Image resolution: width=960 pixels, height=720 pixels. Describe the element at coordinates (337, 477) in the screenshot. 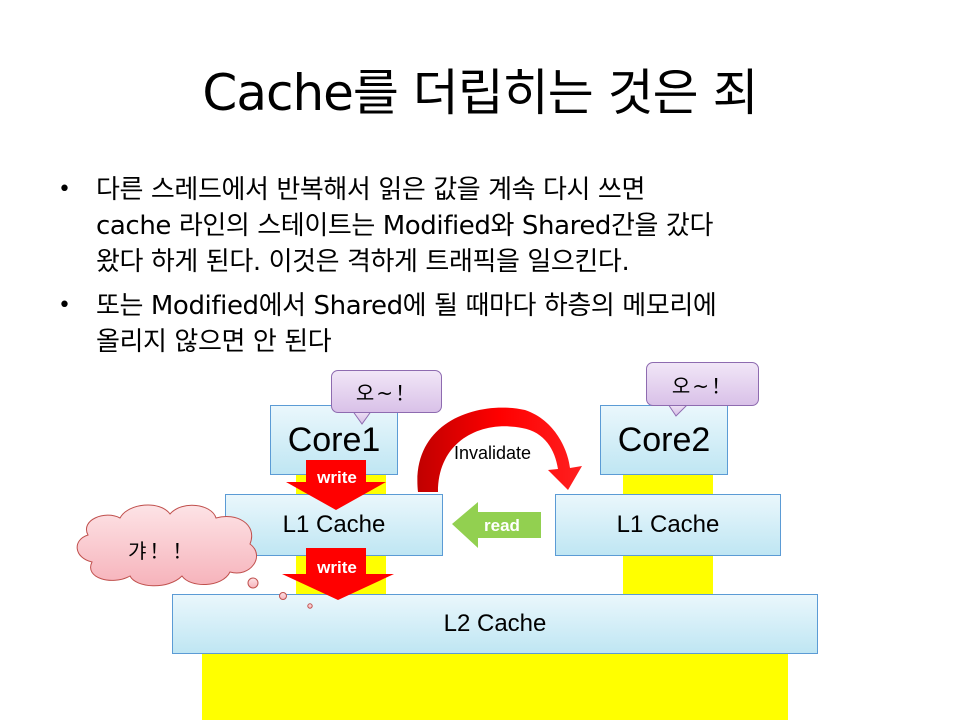

I see `write-label-top: write` at that location.